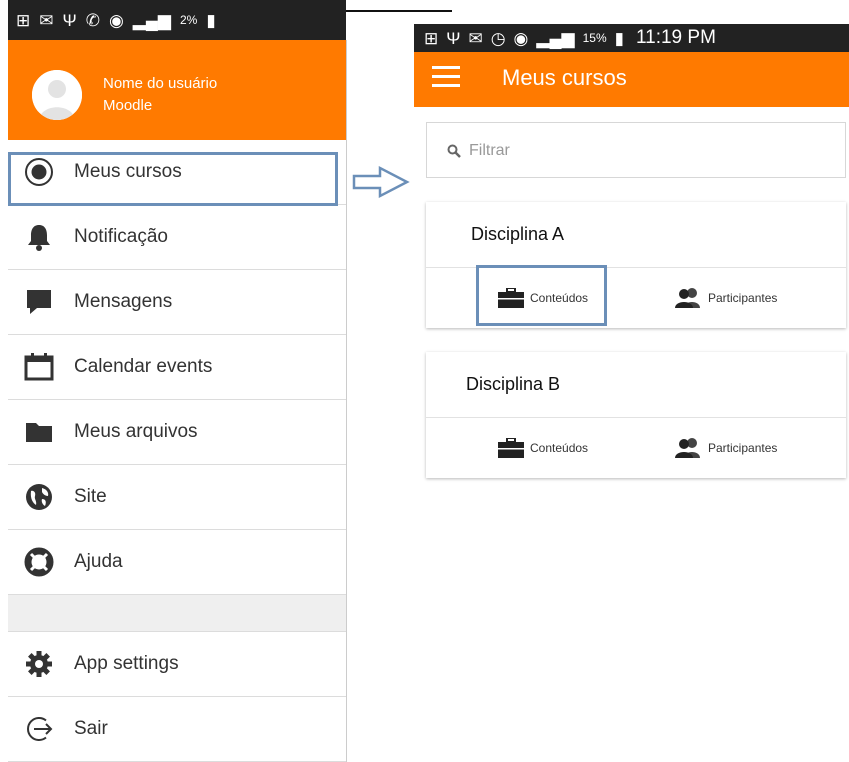  I want to click on drawer-header: Nome do usuário Moodle, so click(177, 90).